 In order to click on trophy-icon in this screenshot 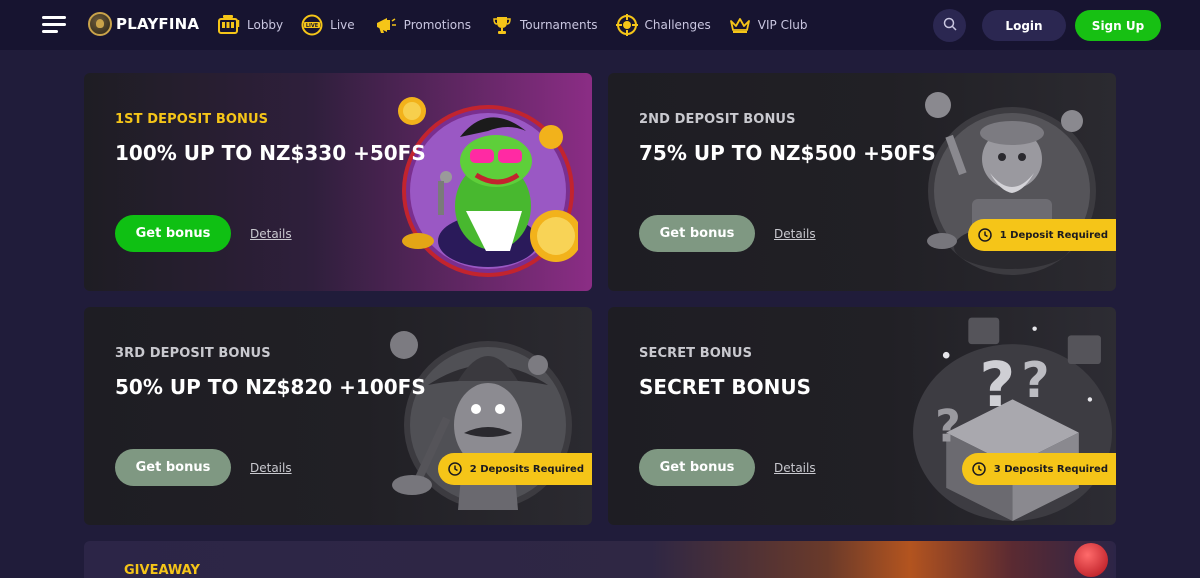, I will do `click(502, 25)`.